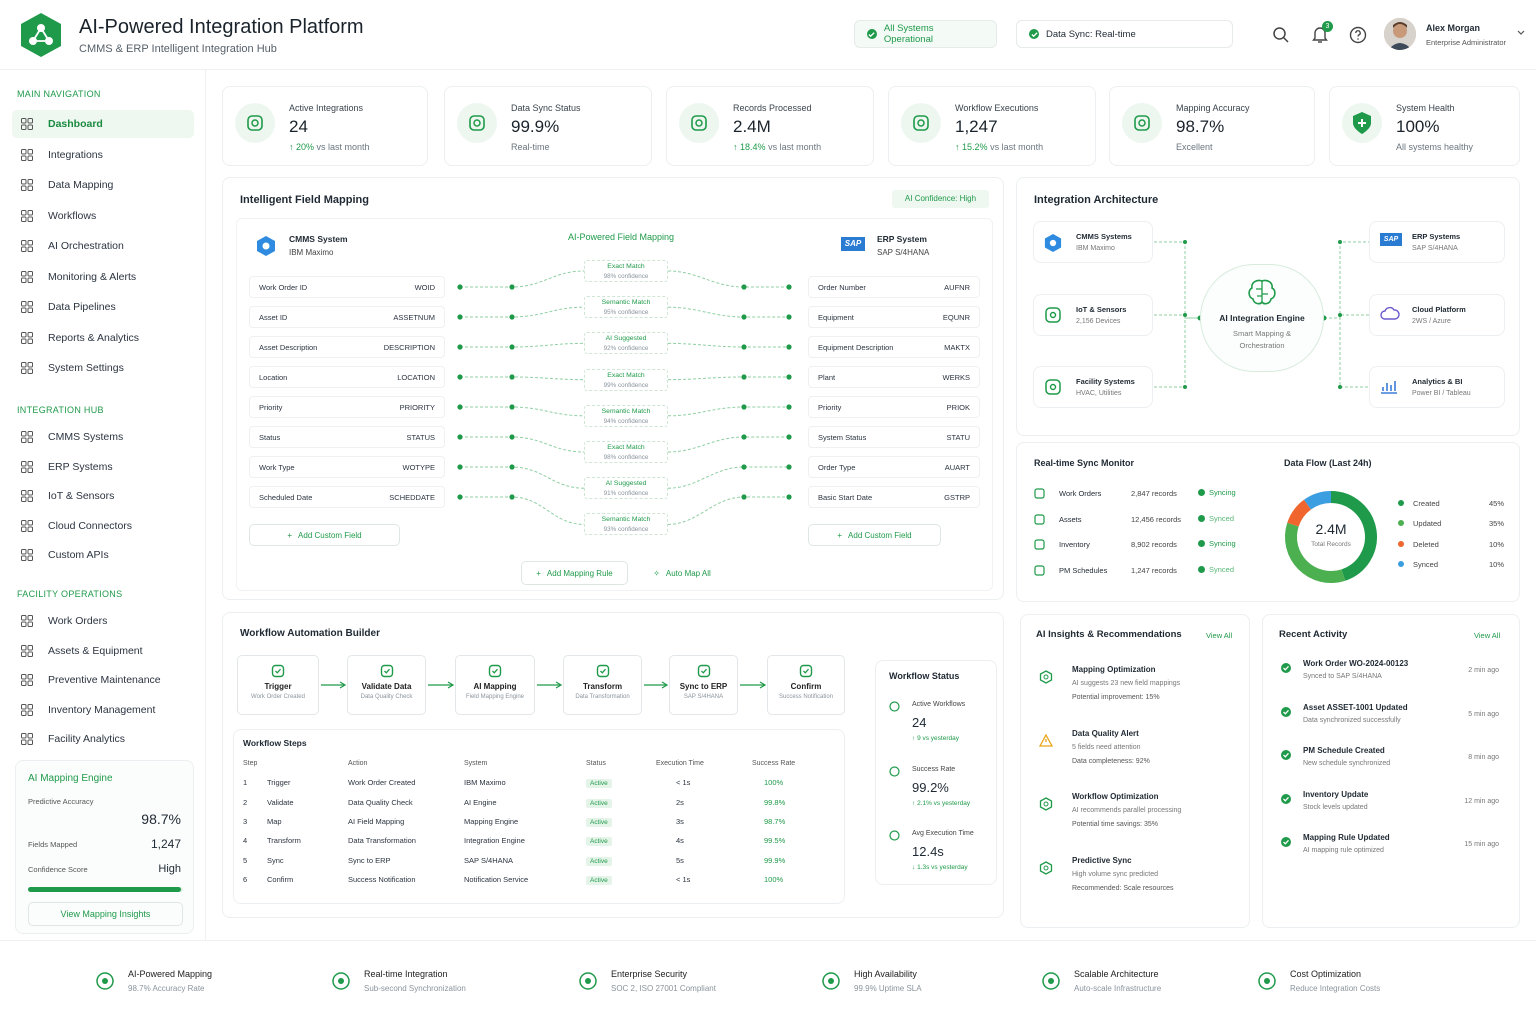 Image resolution: width=1536 pixels, height=1024 pixels. Describe the element at coordinates (540, 859) in the screenshot. I see `table-row: 5 Sync Sync to ERP SAP S/4HANA Active 5s 99.9%` at that location.